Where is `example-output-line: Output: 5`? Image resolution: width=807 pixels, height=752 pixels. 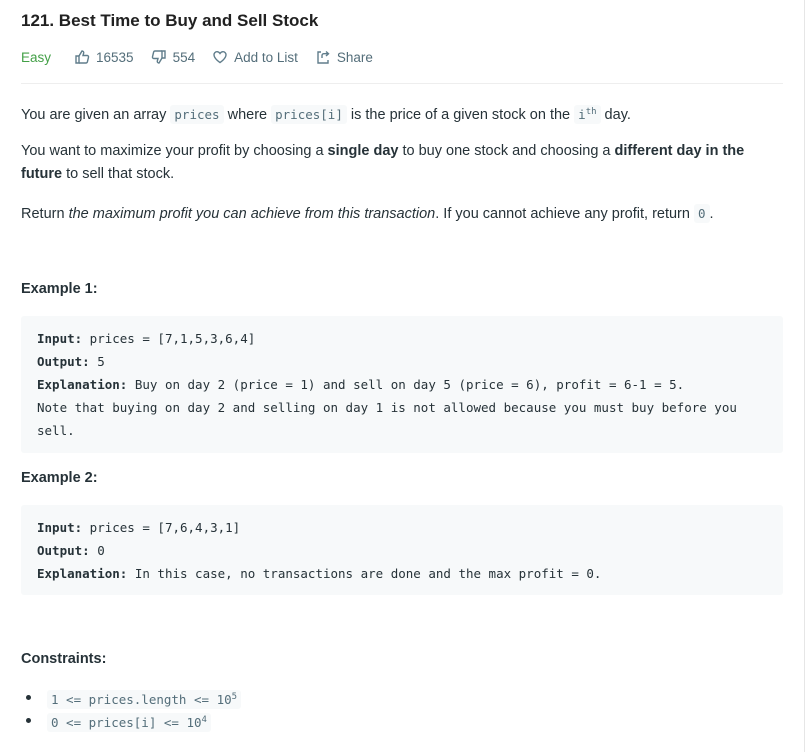
example-output-line: Output: 5 is located at coordinates (402, 361).